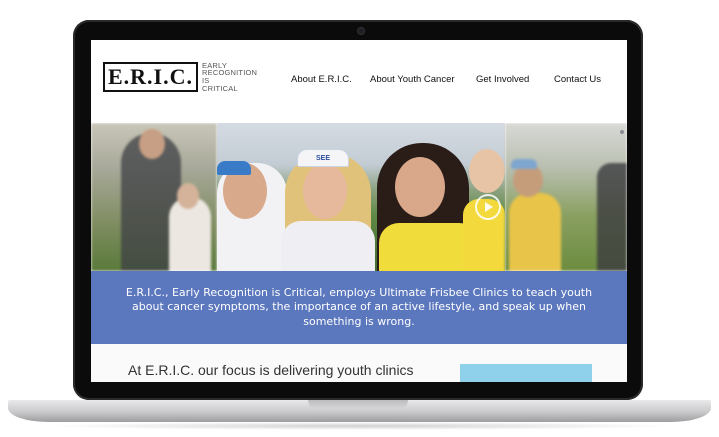 Image resolution: width=719 pixels, height=437 pixels. Describe the element at coordinates (154, 197) in the screenshot. I see `hero-slide-previous` at that location.